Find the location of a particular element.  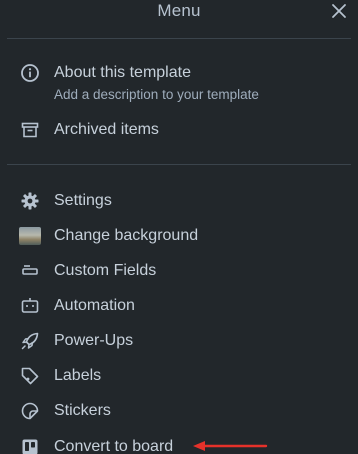

custom-fields-label: Custom Fields is located at coordinates (105, 270).